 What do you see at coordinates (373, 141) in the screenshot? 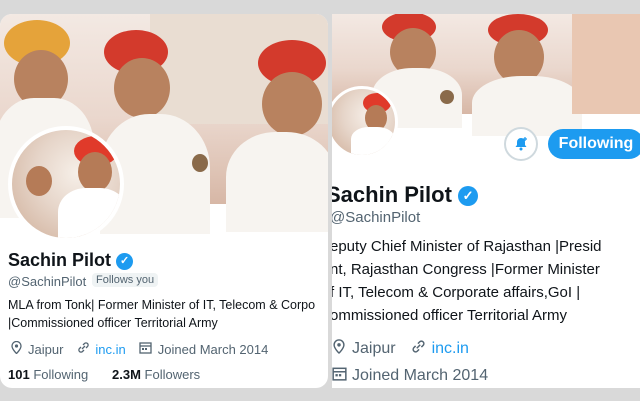
I see `avatar2-shirt` at bounding box center [373, 141].